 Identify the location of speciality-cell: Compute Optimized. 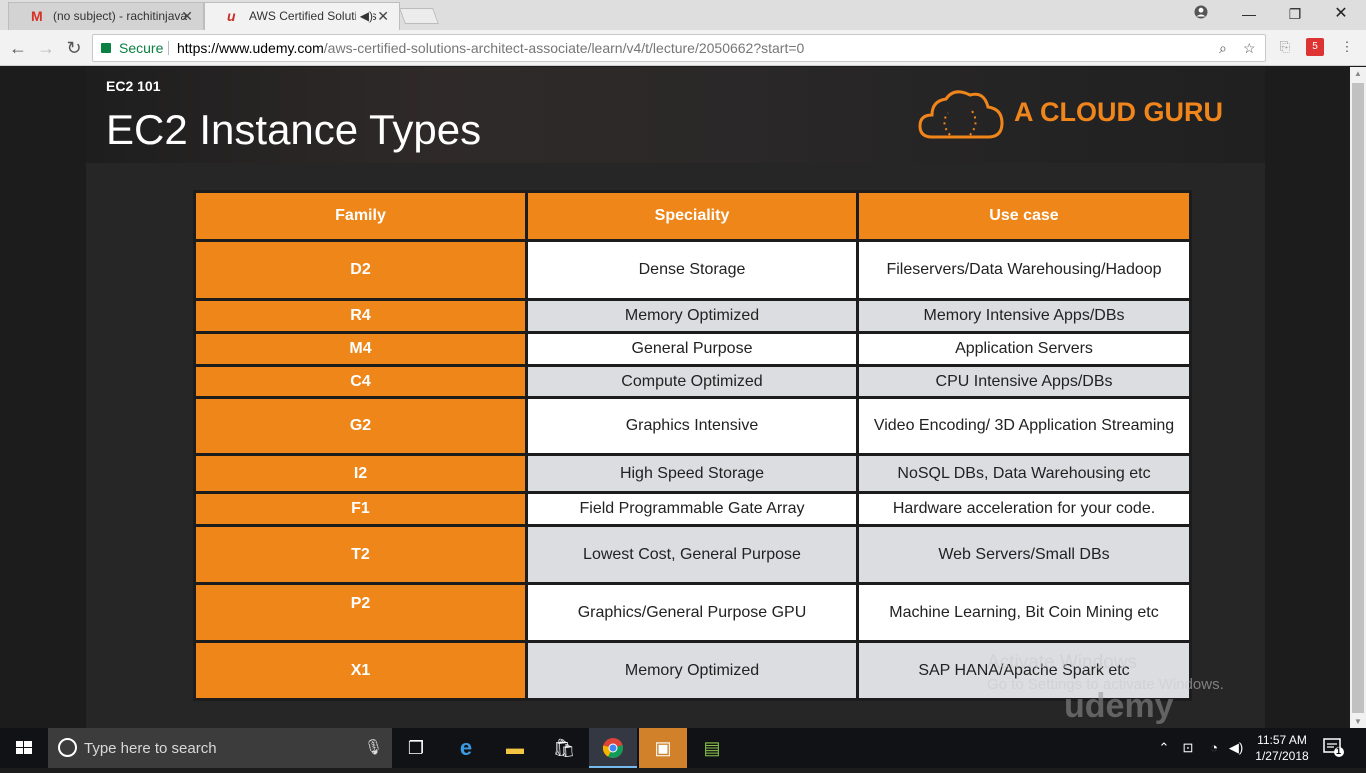
(692, 381).